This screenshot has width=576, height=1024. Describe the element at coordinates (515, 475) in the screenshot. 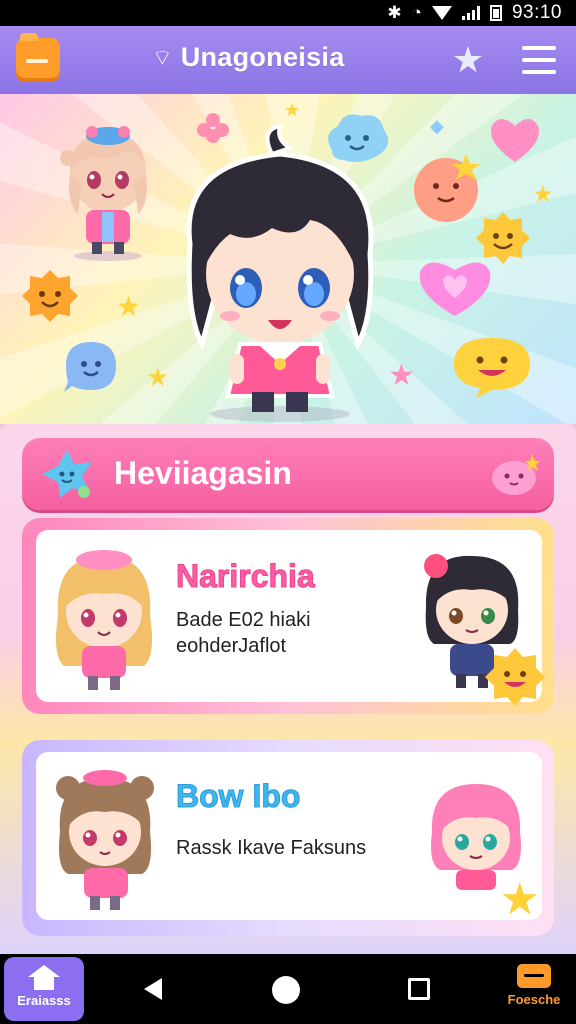

I see `pink-blob-face-icon` at that location.